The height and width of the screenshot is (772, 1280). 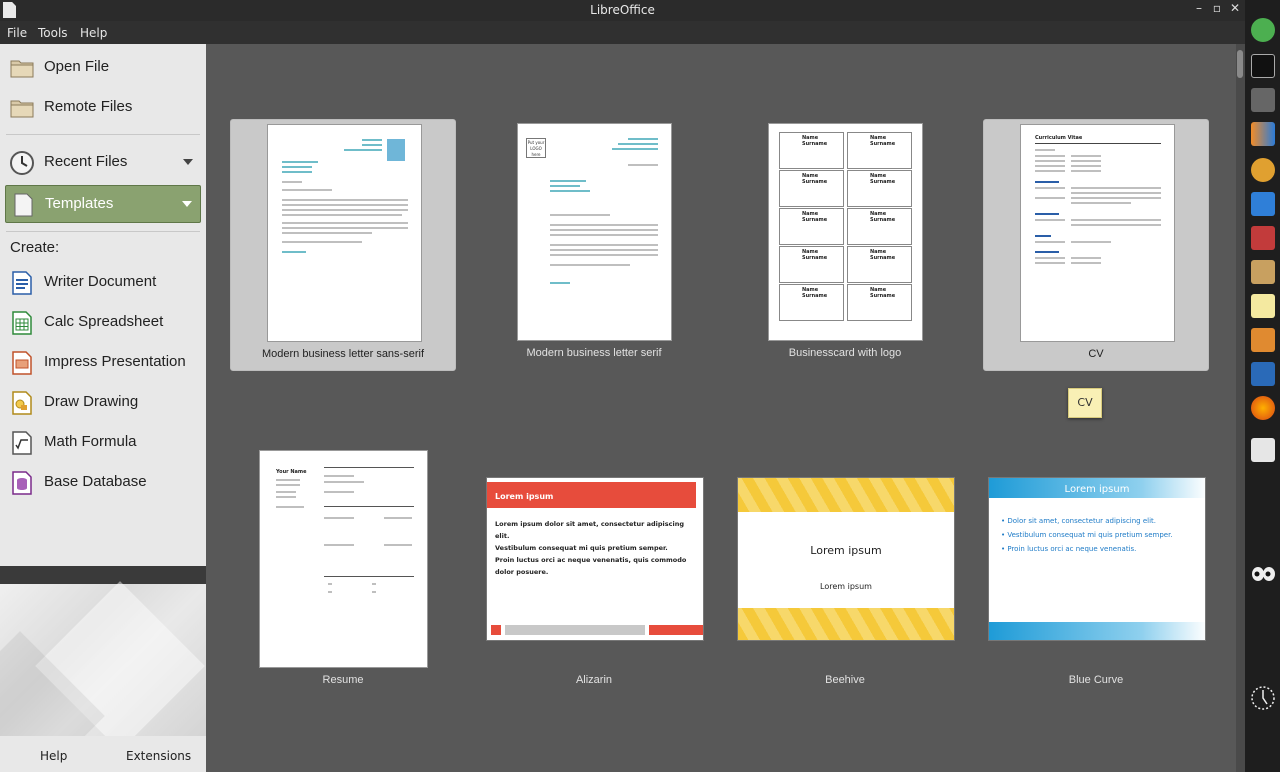 I want to click on terminal-icon, so click(x=1263, y=66).